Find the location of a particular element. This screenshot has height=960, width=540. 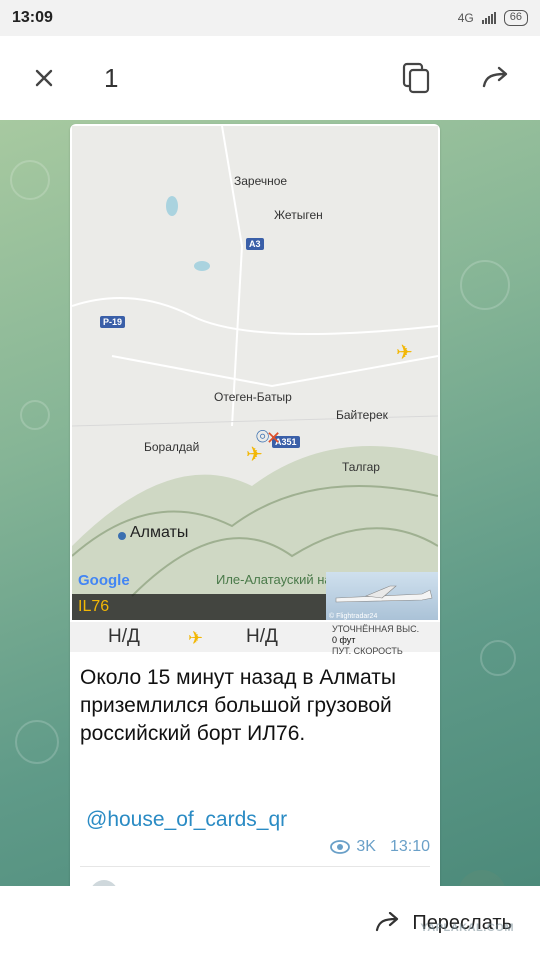

altitude-value: 0 фут is located at coordinates (344, 640).